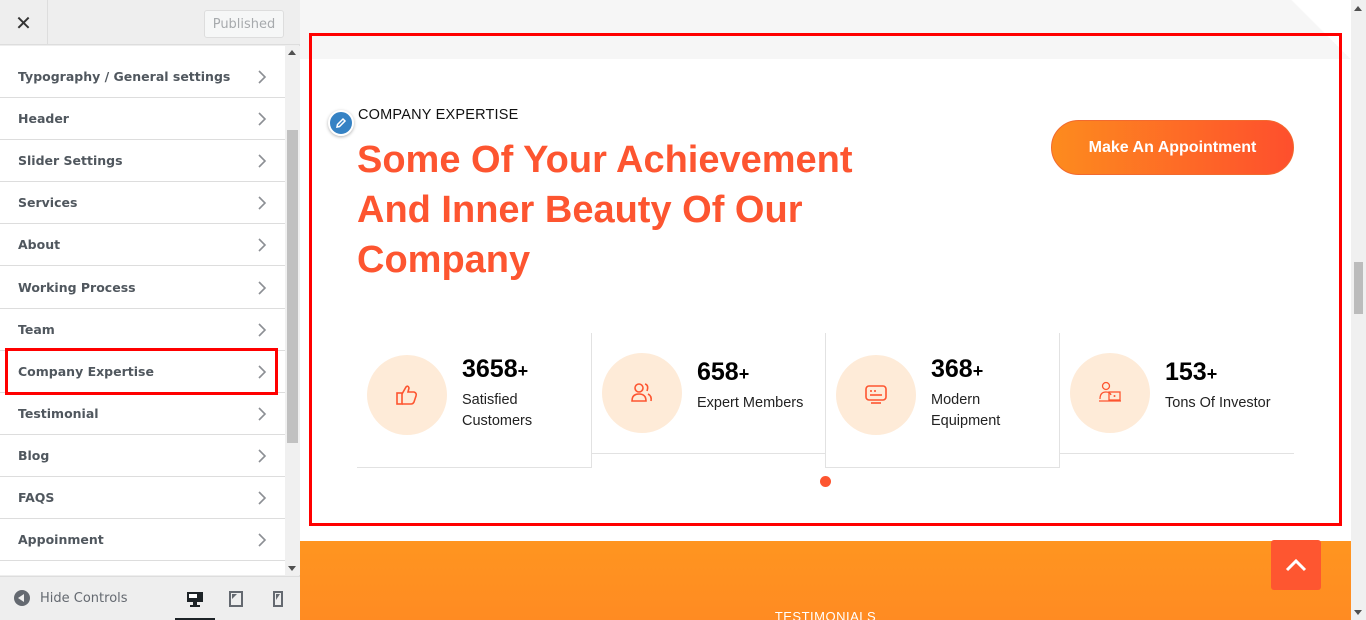 The height and width of the screenshot is (620, 1366). What do you see at coordinates (58, 413) in the screenshot?
I see `sidebar-item-label: Testimonial` at bounding box center [58, 413].